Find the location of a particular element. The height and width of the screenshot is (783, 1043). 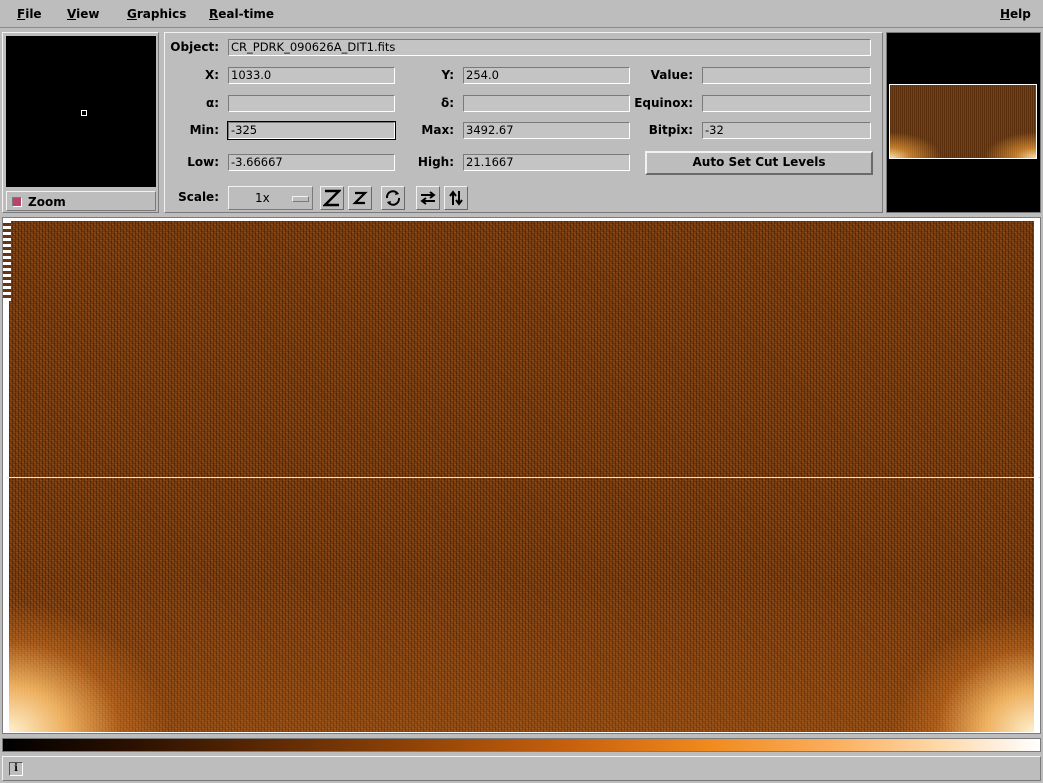

option-menu-indicator-icon is located at coordinates (300, 199).